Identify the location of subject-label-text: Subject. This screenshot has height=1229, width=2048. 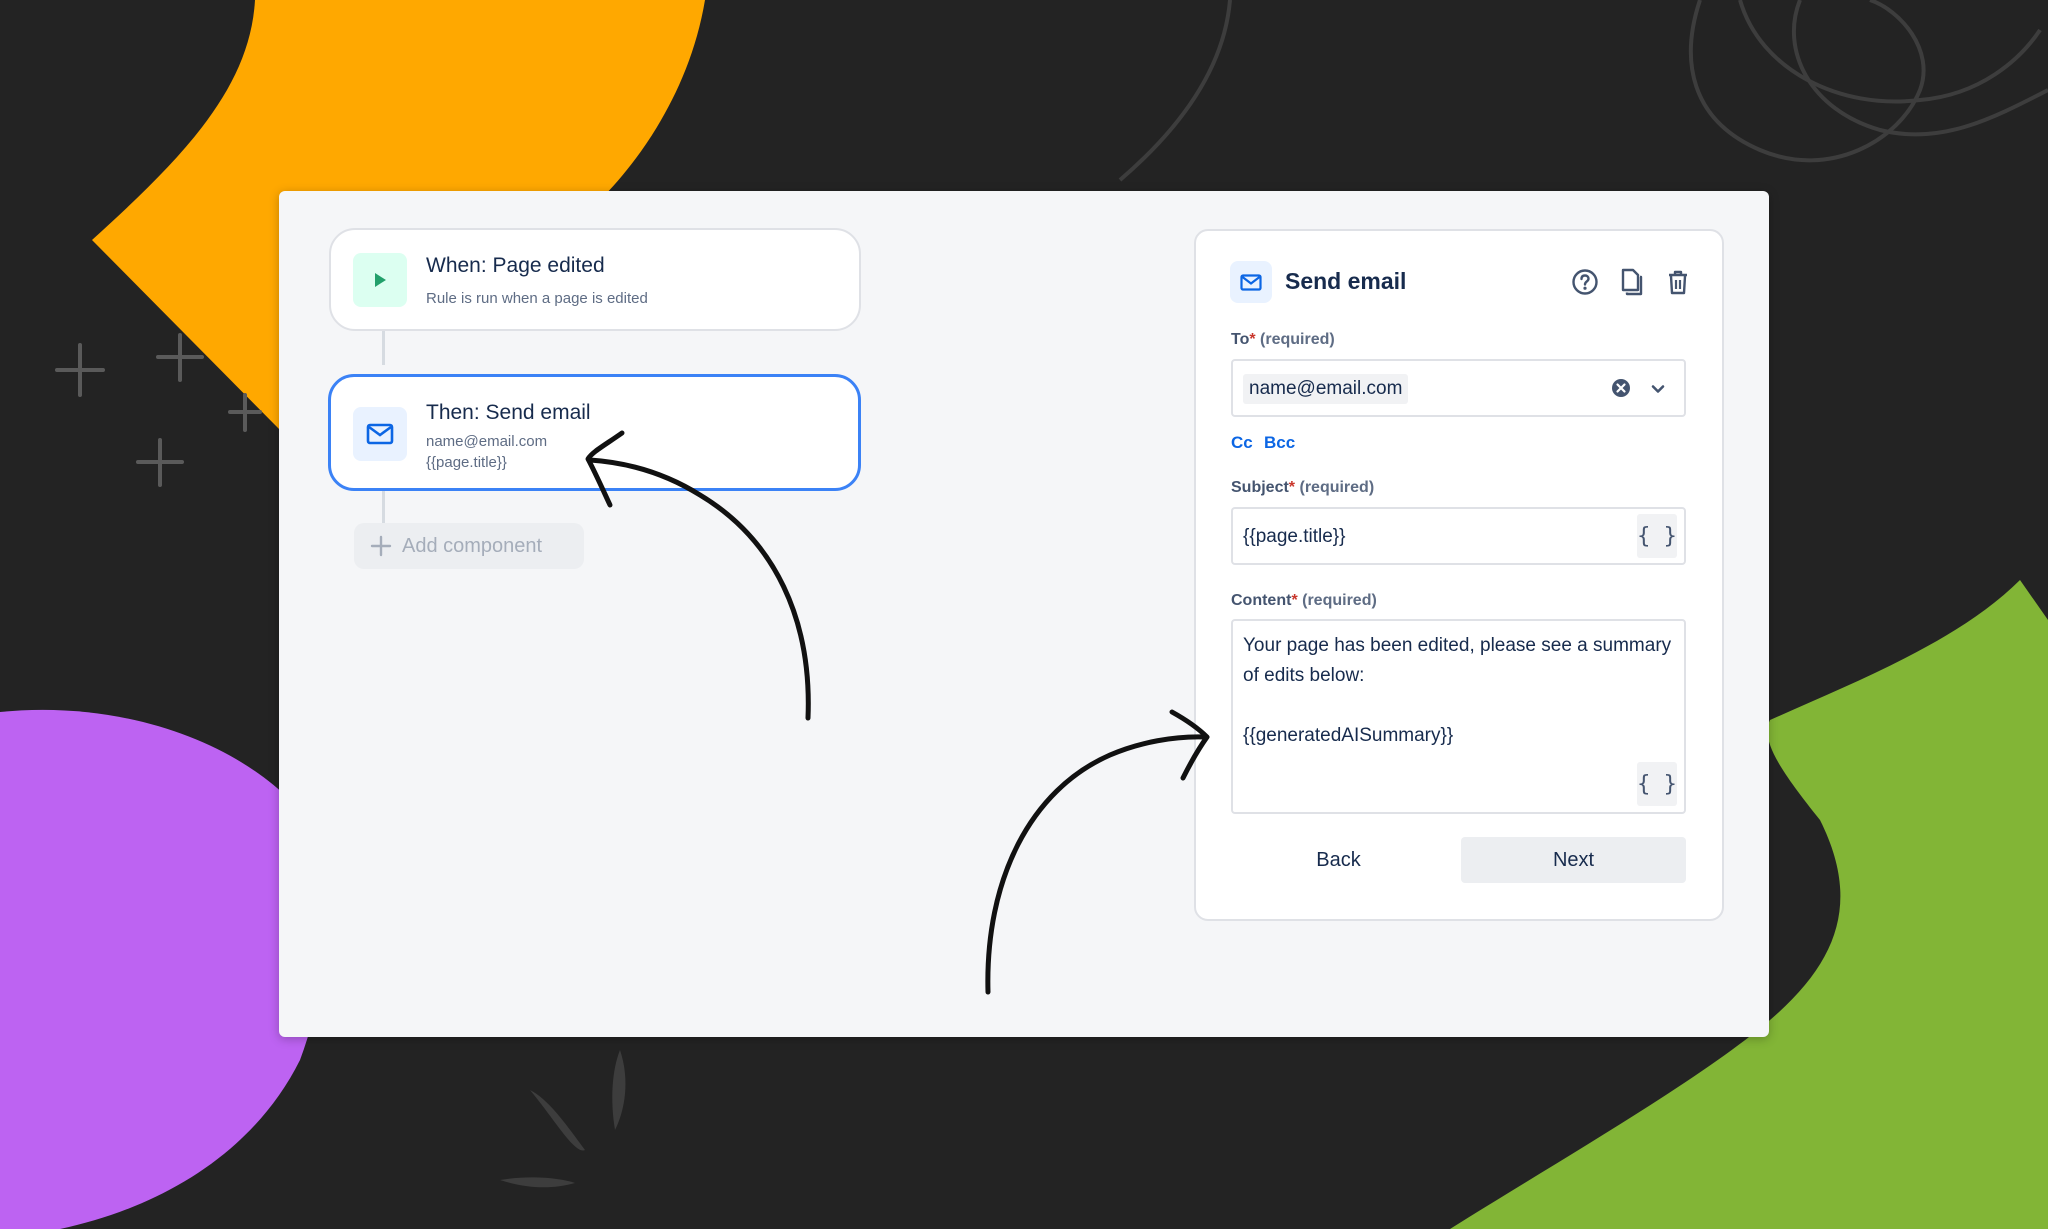
(1260, 487).